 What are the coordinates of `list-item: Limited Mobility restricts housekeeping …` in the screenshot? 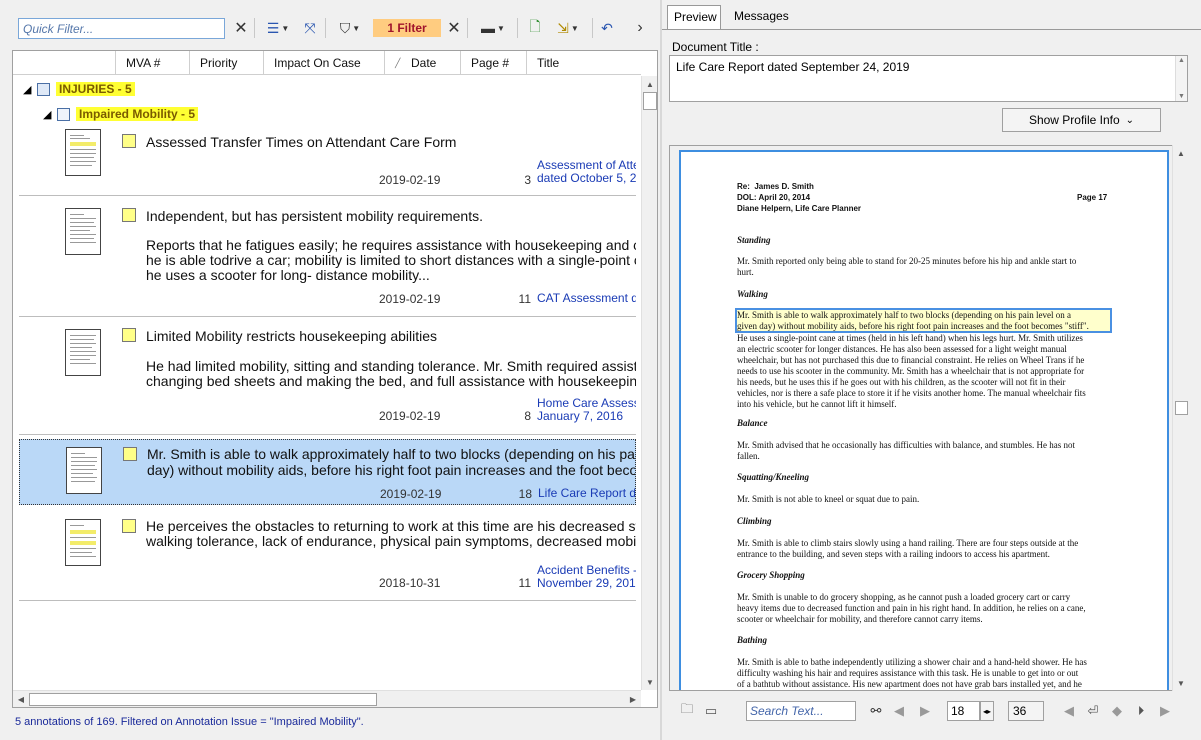 It's located at (327, 376).